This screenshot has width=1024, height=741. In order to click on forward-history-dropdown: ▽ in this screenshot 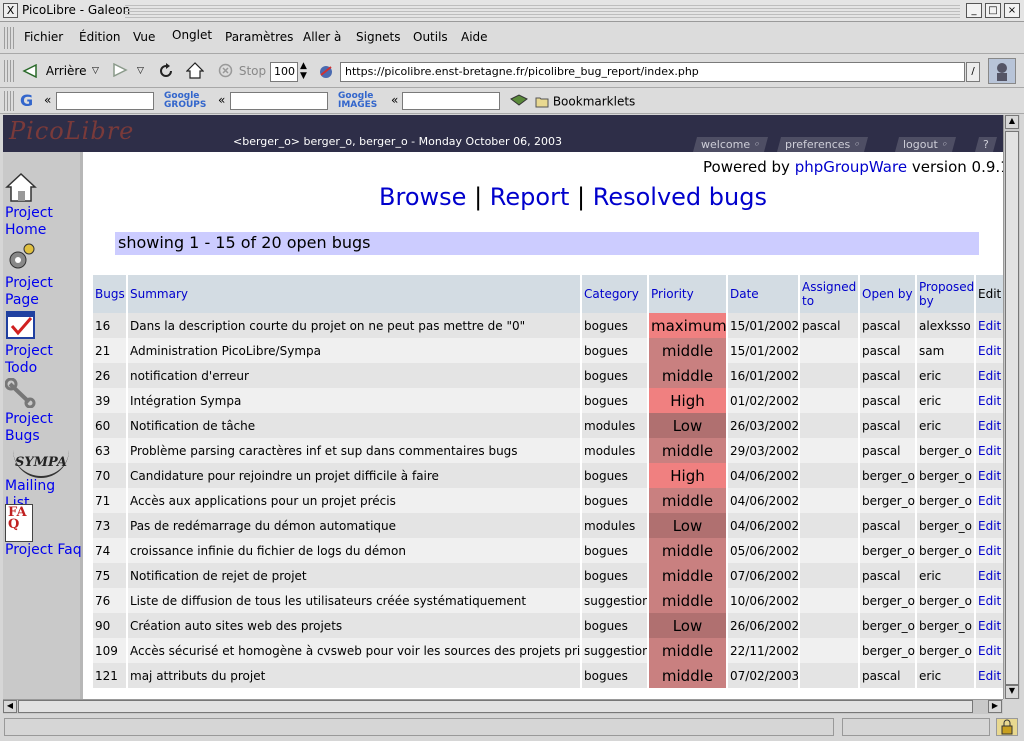, I will do `click(140, 71)`.